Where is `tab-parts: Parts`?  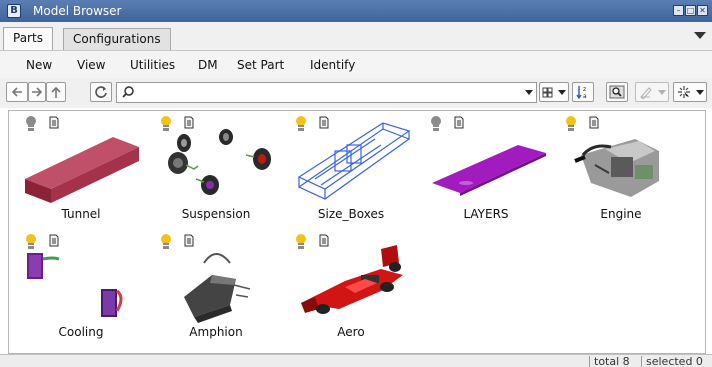 tab-parts: Parts is located at coordinates (28, 38).